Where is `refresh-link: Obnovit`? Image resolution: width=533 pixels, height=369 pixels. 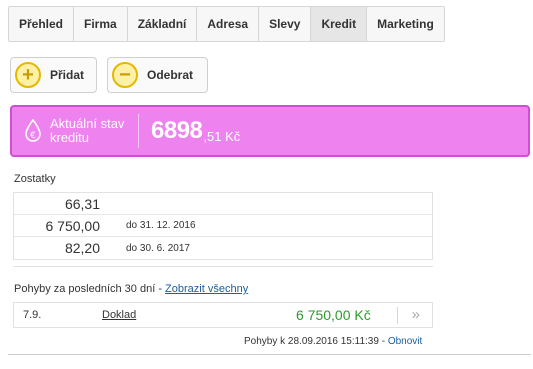
refresh-link: Obnovit is located at coordinates (405, 341).